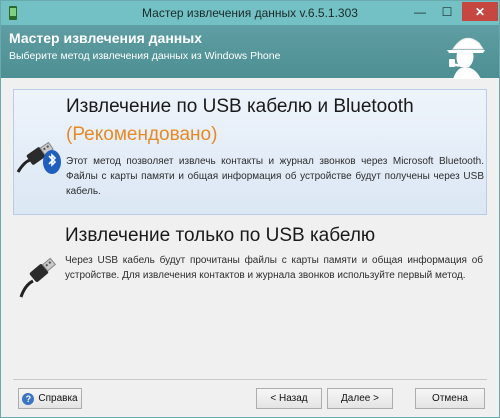  What do you see at coordinates (466, 58) in the screenshot?
I see `detective-icon` at bounding box center [466, 58].